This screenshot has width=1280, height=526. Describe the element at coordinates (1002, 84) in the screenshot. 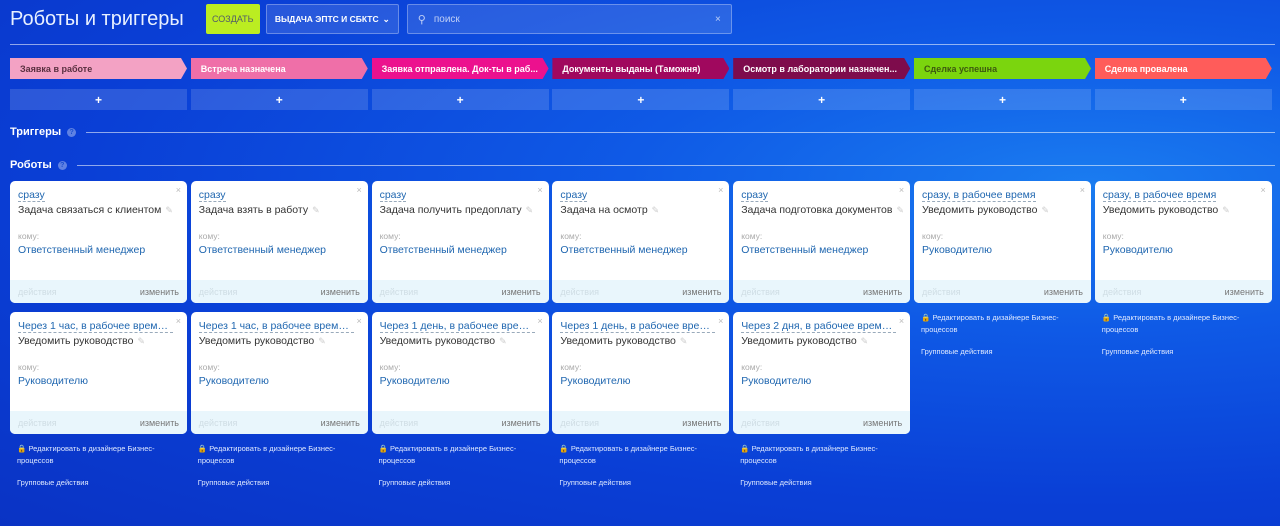

I see `stage-column: Сделка успешна +` at that location.